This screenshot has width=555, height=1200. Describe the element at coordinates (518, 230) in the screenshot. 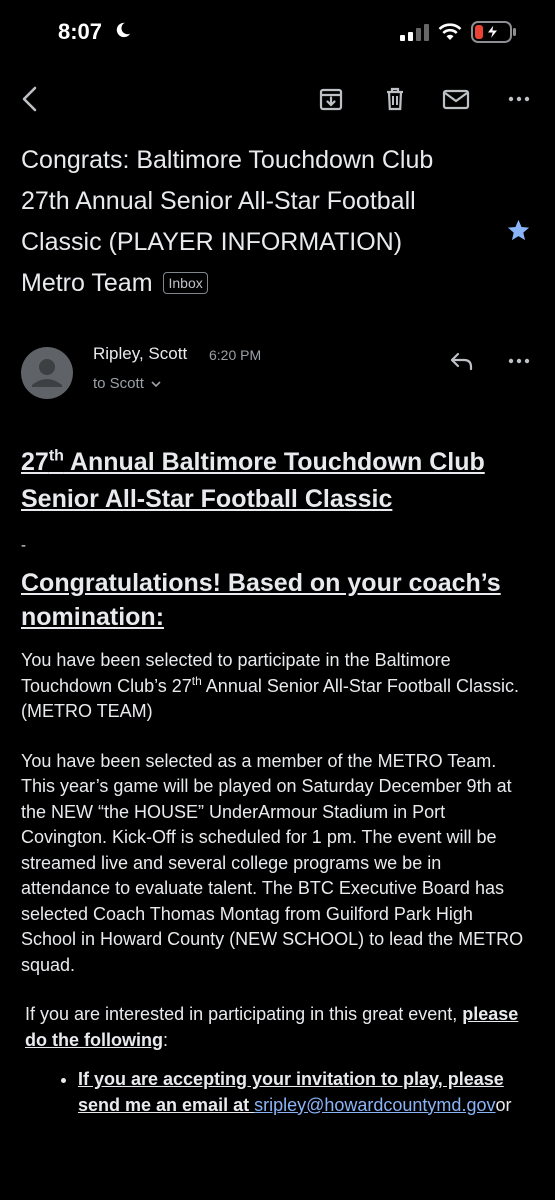

I see `star-icon` at that location.